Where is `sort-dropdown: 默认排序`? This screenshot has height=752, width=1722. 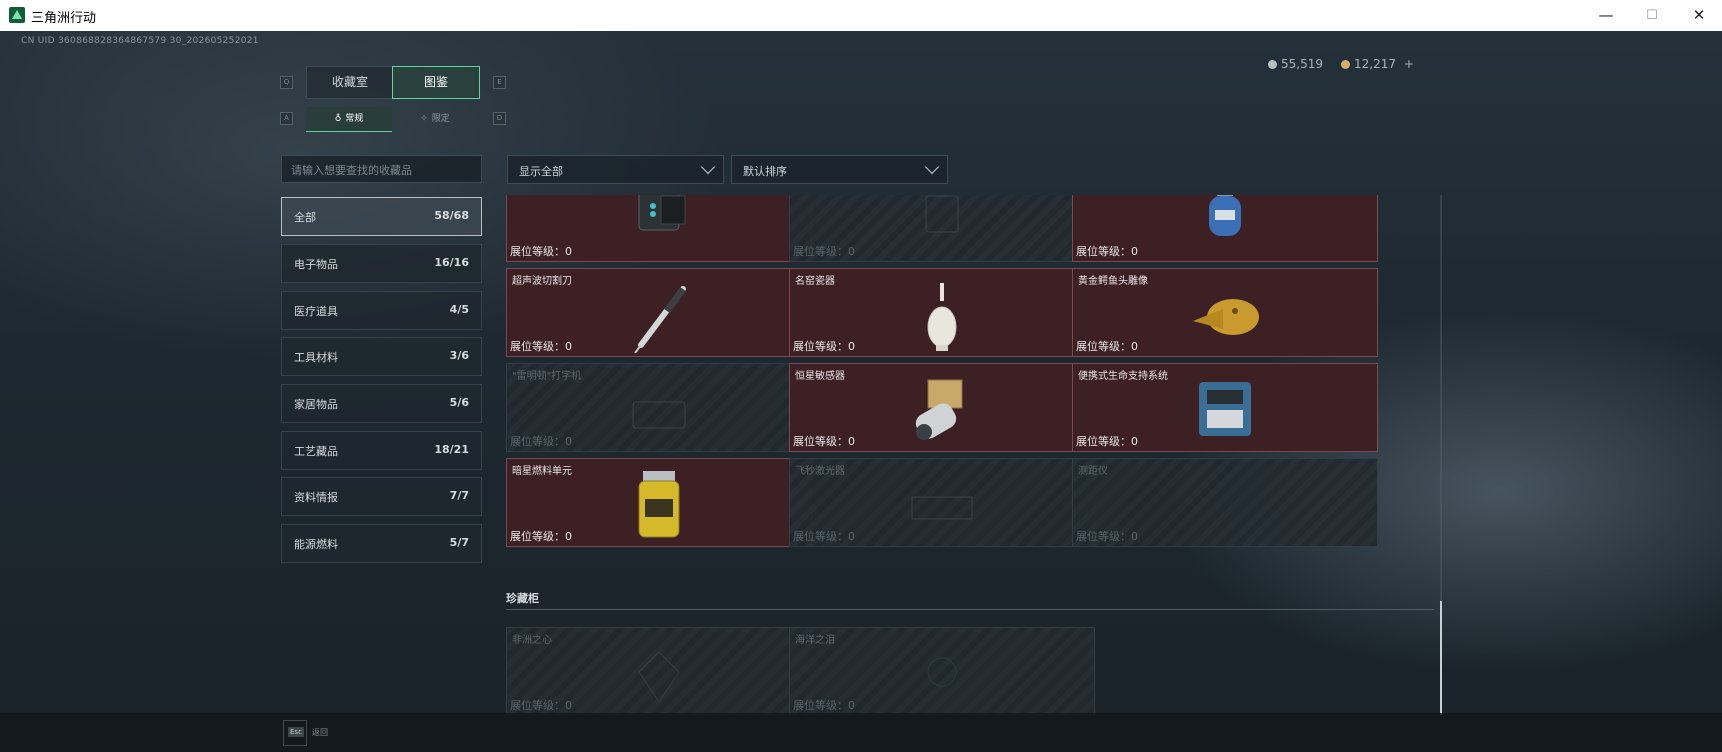
sort-dropdown: 默认排序 is located at coordinates (839, 169).